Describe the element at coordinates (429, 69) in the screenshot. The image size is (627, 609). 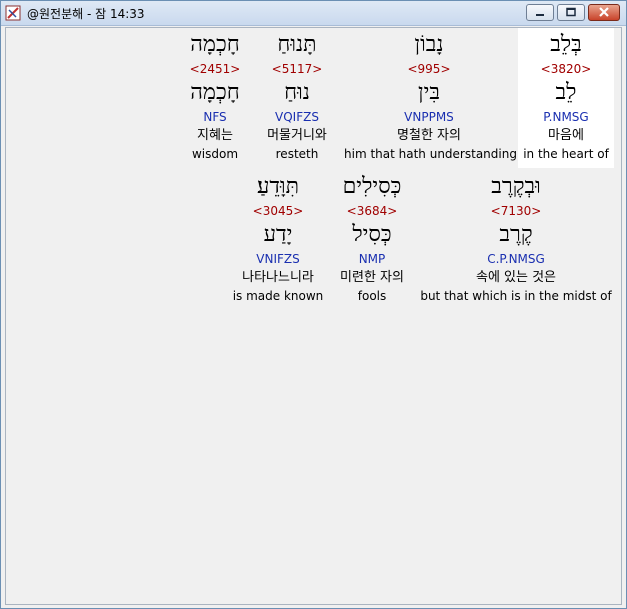
I see `strong-number: <995>` at that location.